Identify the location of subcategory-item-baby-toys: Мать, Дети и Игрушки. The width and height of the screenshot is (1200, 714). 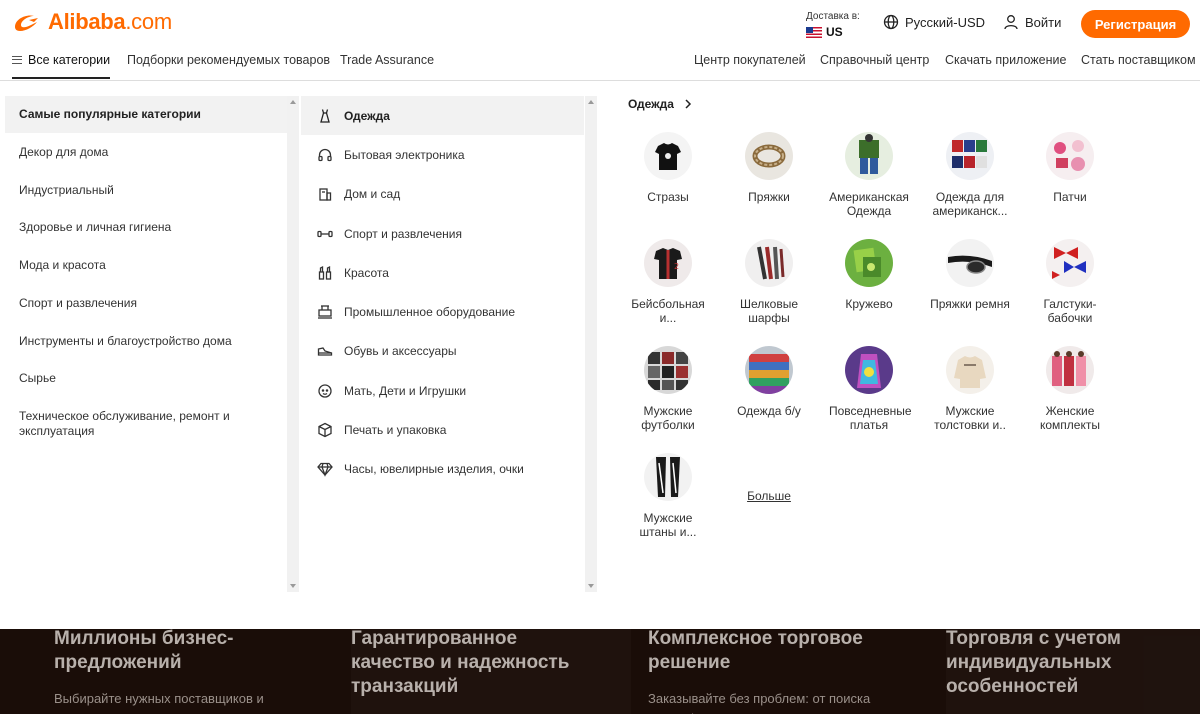
(442, 390).